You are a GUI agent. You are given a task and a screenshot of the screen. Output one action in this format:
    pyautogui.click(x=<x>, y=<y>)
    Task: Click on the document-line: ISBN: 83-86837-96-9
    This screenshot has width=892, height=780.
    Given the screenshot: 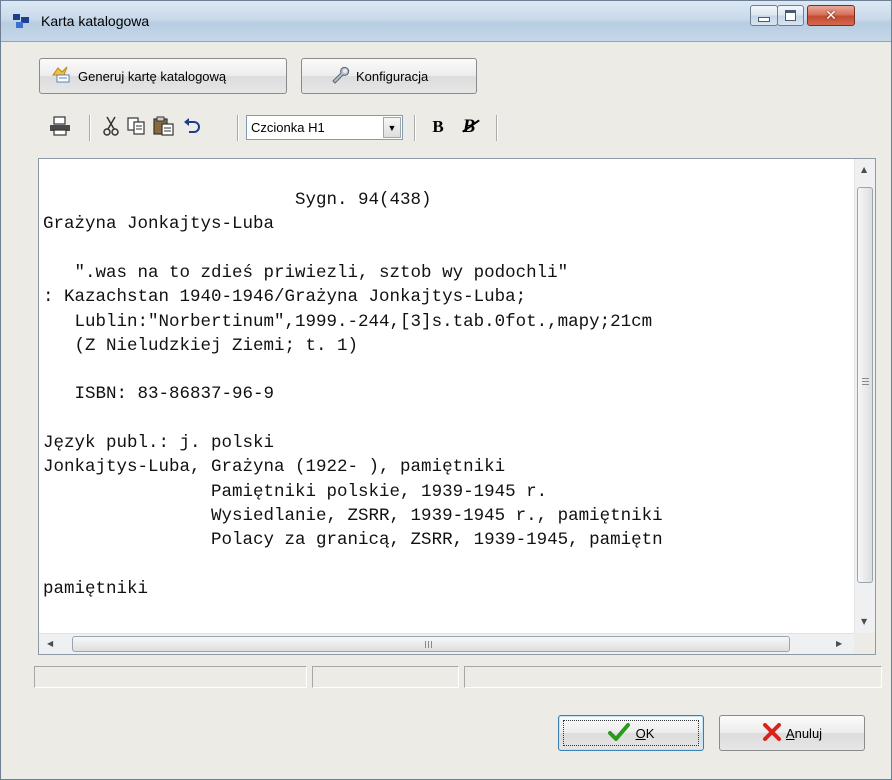 What is the action you would take?
    pyautogui.click(x=159, y=394)
    